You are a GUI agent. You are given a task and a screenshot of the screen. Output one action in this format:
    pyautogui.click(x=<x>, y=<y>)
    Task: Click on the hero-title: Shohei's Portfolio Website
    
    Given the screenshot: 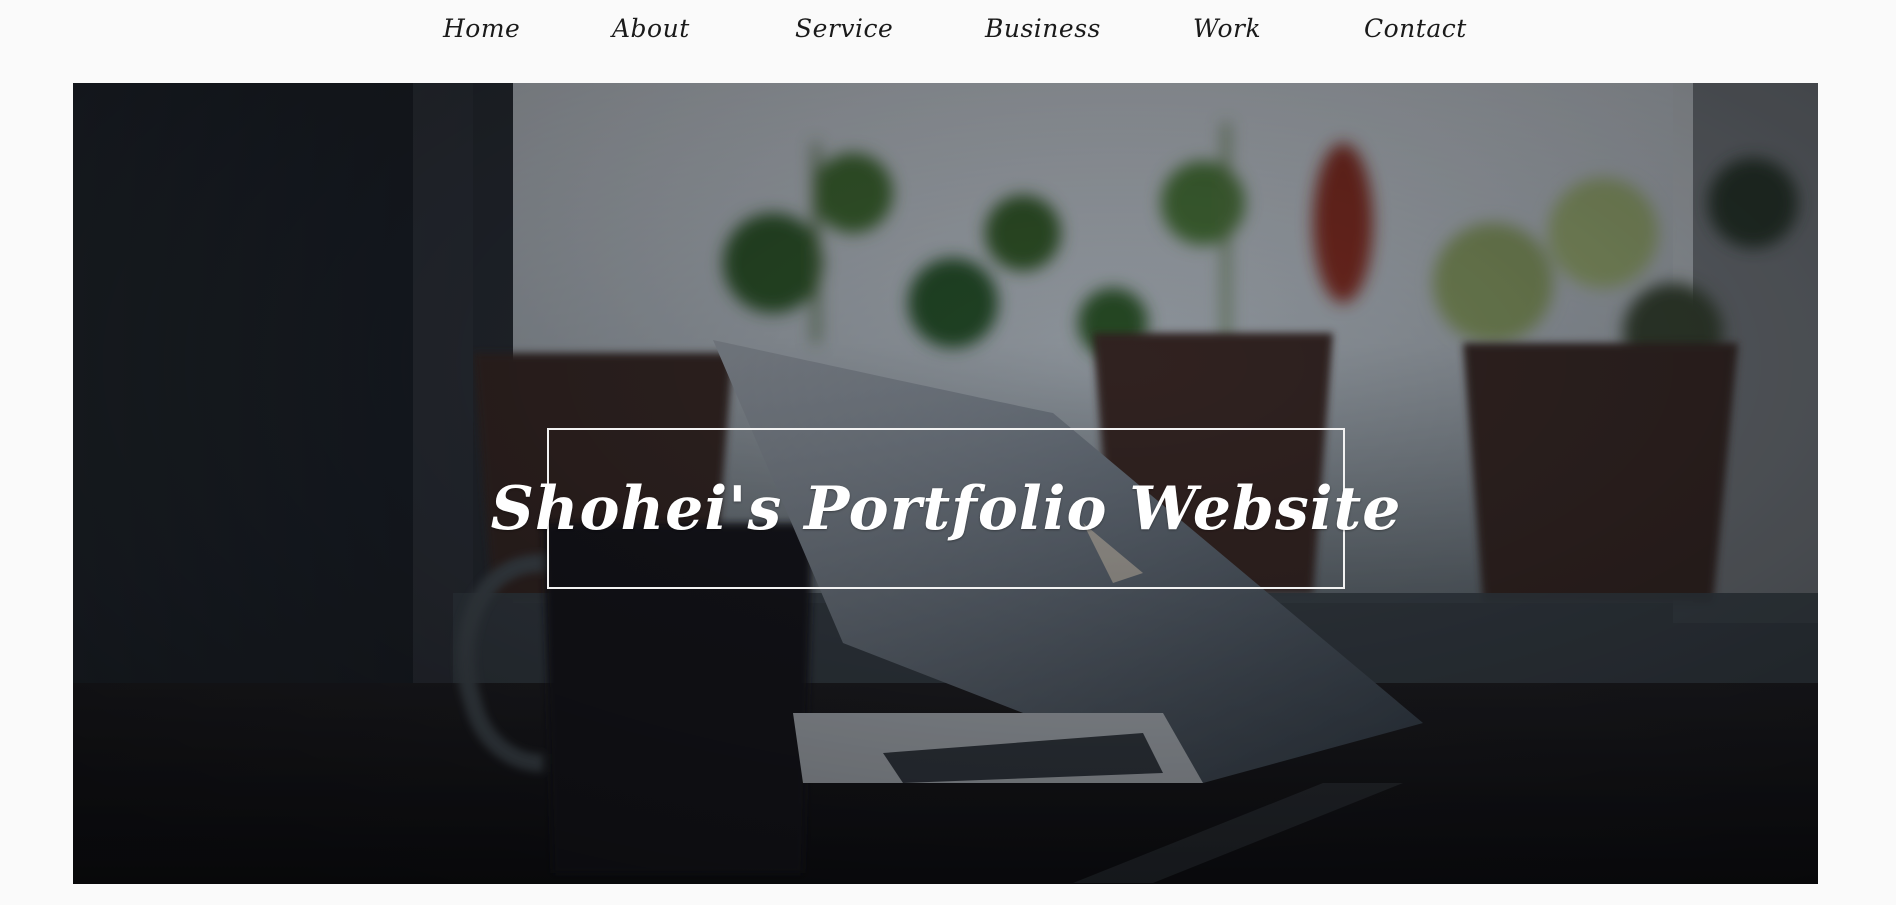 What is the action you would take?
    pyautogui.click(x=946, y=508)
    